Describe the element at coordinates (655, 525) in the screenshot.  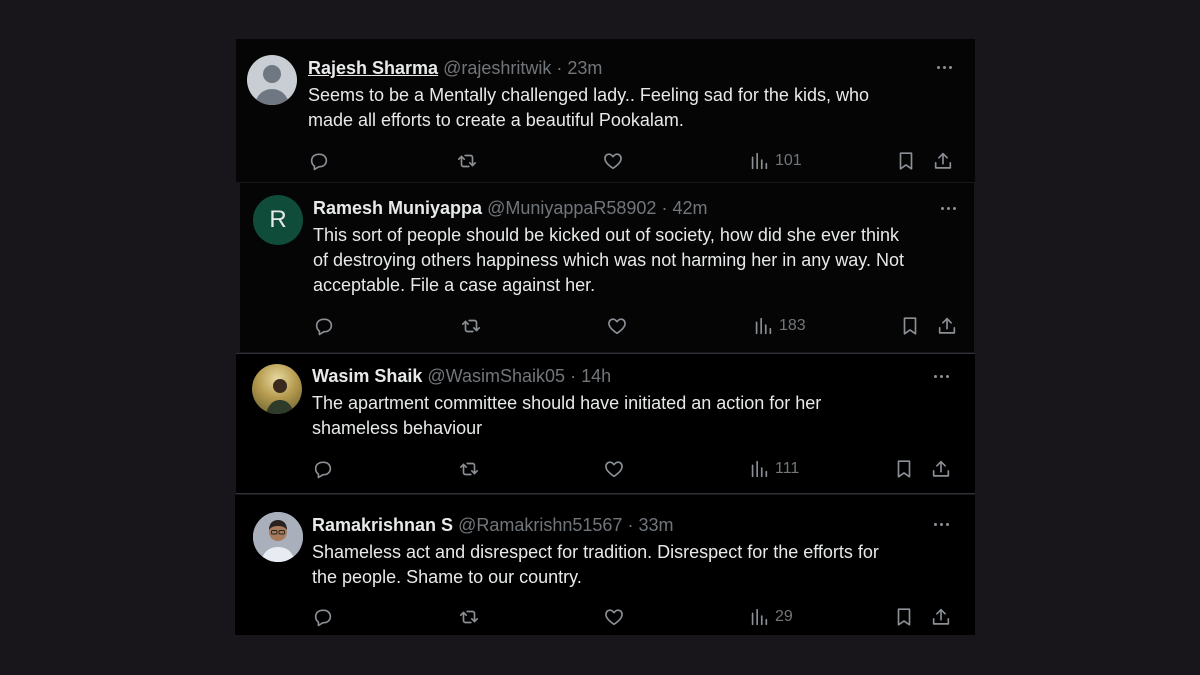
I see `timestamp: 33m` at that location.